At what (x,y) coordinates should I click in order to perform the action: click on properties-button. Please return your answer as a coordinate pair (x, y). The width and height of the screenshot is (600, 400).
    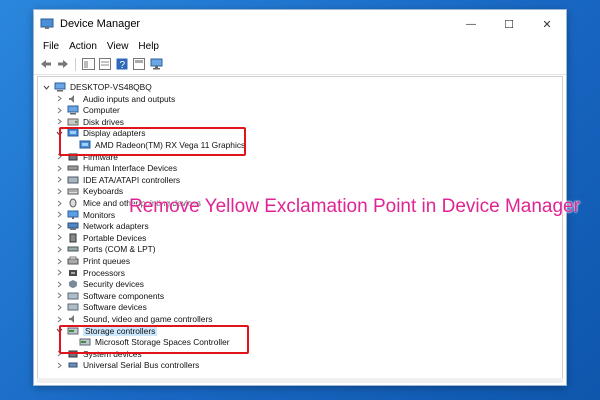
    Looking at the image, I should click on (105, 64).